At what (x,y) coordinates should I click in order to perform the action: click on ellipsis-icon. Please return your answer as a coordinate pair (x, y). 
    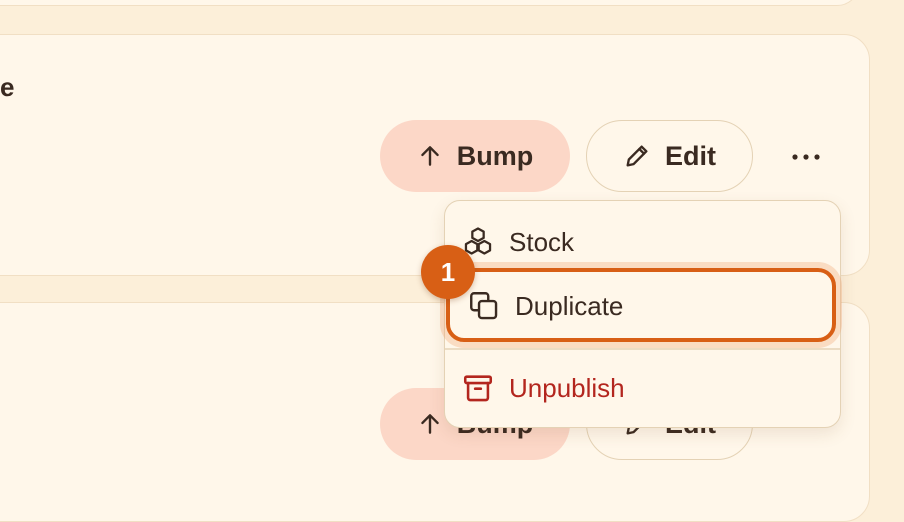
    Looking at the image, I should click on (806, 157).